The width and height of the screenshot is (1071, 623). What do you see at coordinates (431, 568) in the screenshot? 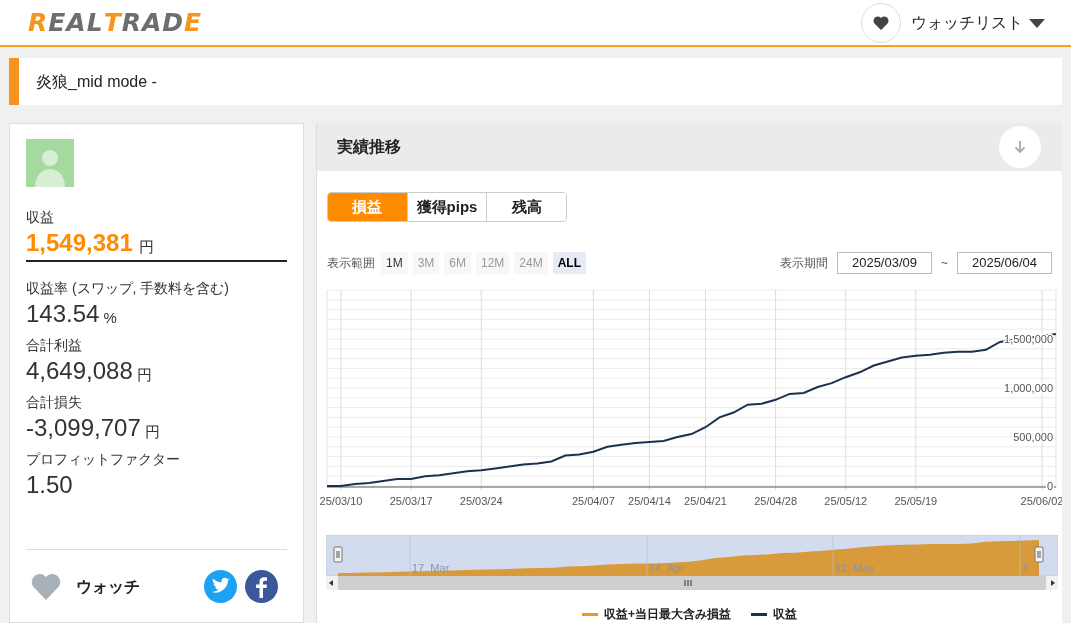
I see `navigator-label: 17. Mar` at bounding box center [431, 568].